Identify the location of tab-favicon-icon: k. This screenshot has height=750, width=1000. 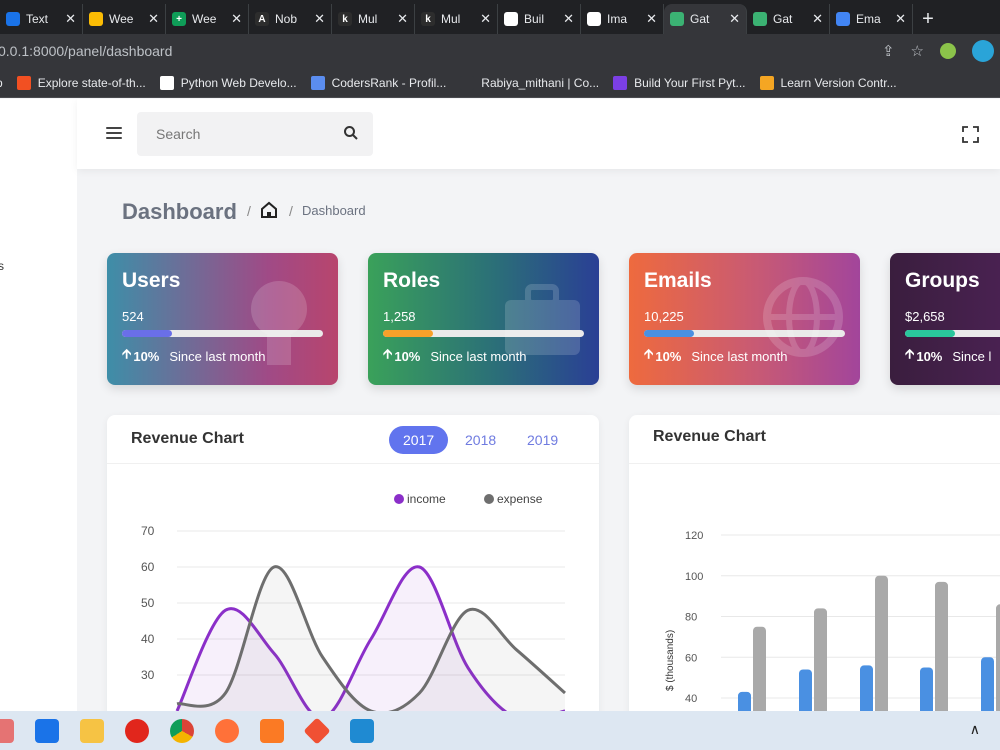
(428, 19).